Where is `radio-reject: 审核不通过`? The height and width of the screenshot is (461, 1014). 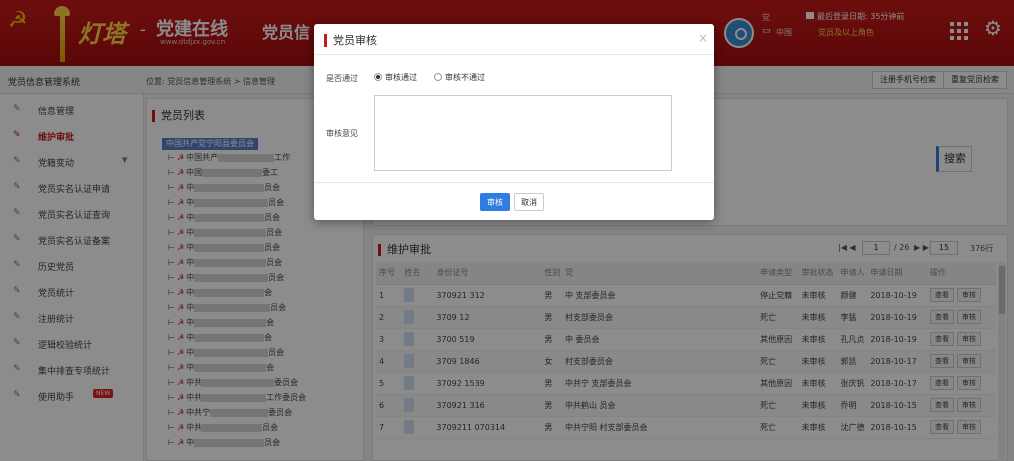 radio-reject: 审核不通过 is located at coordinates (459, 77).